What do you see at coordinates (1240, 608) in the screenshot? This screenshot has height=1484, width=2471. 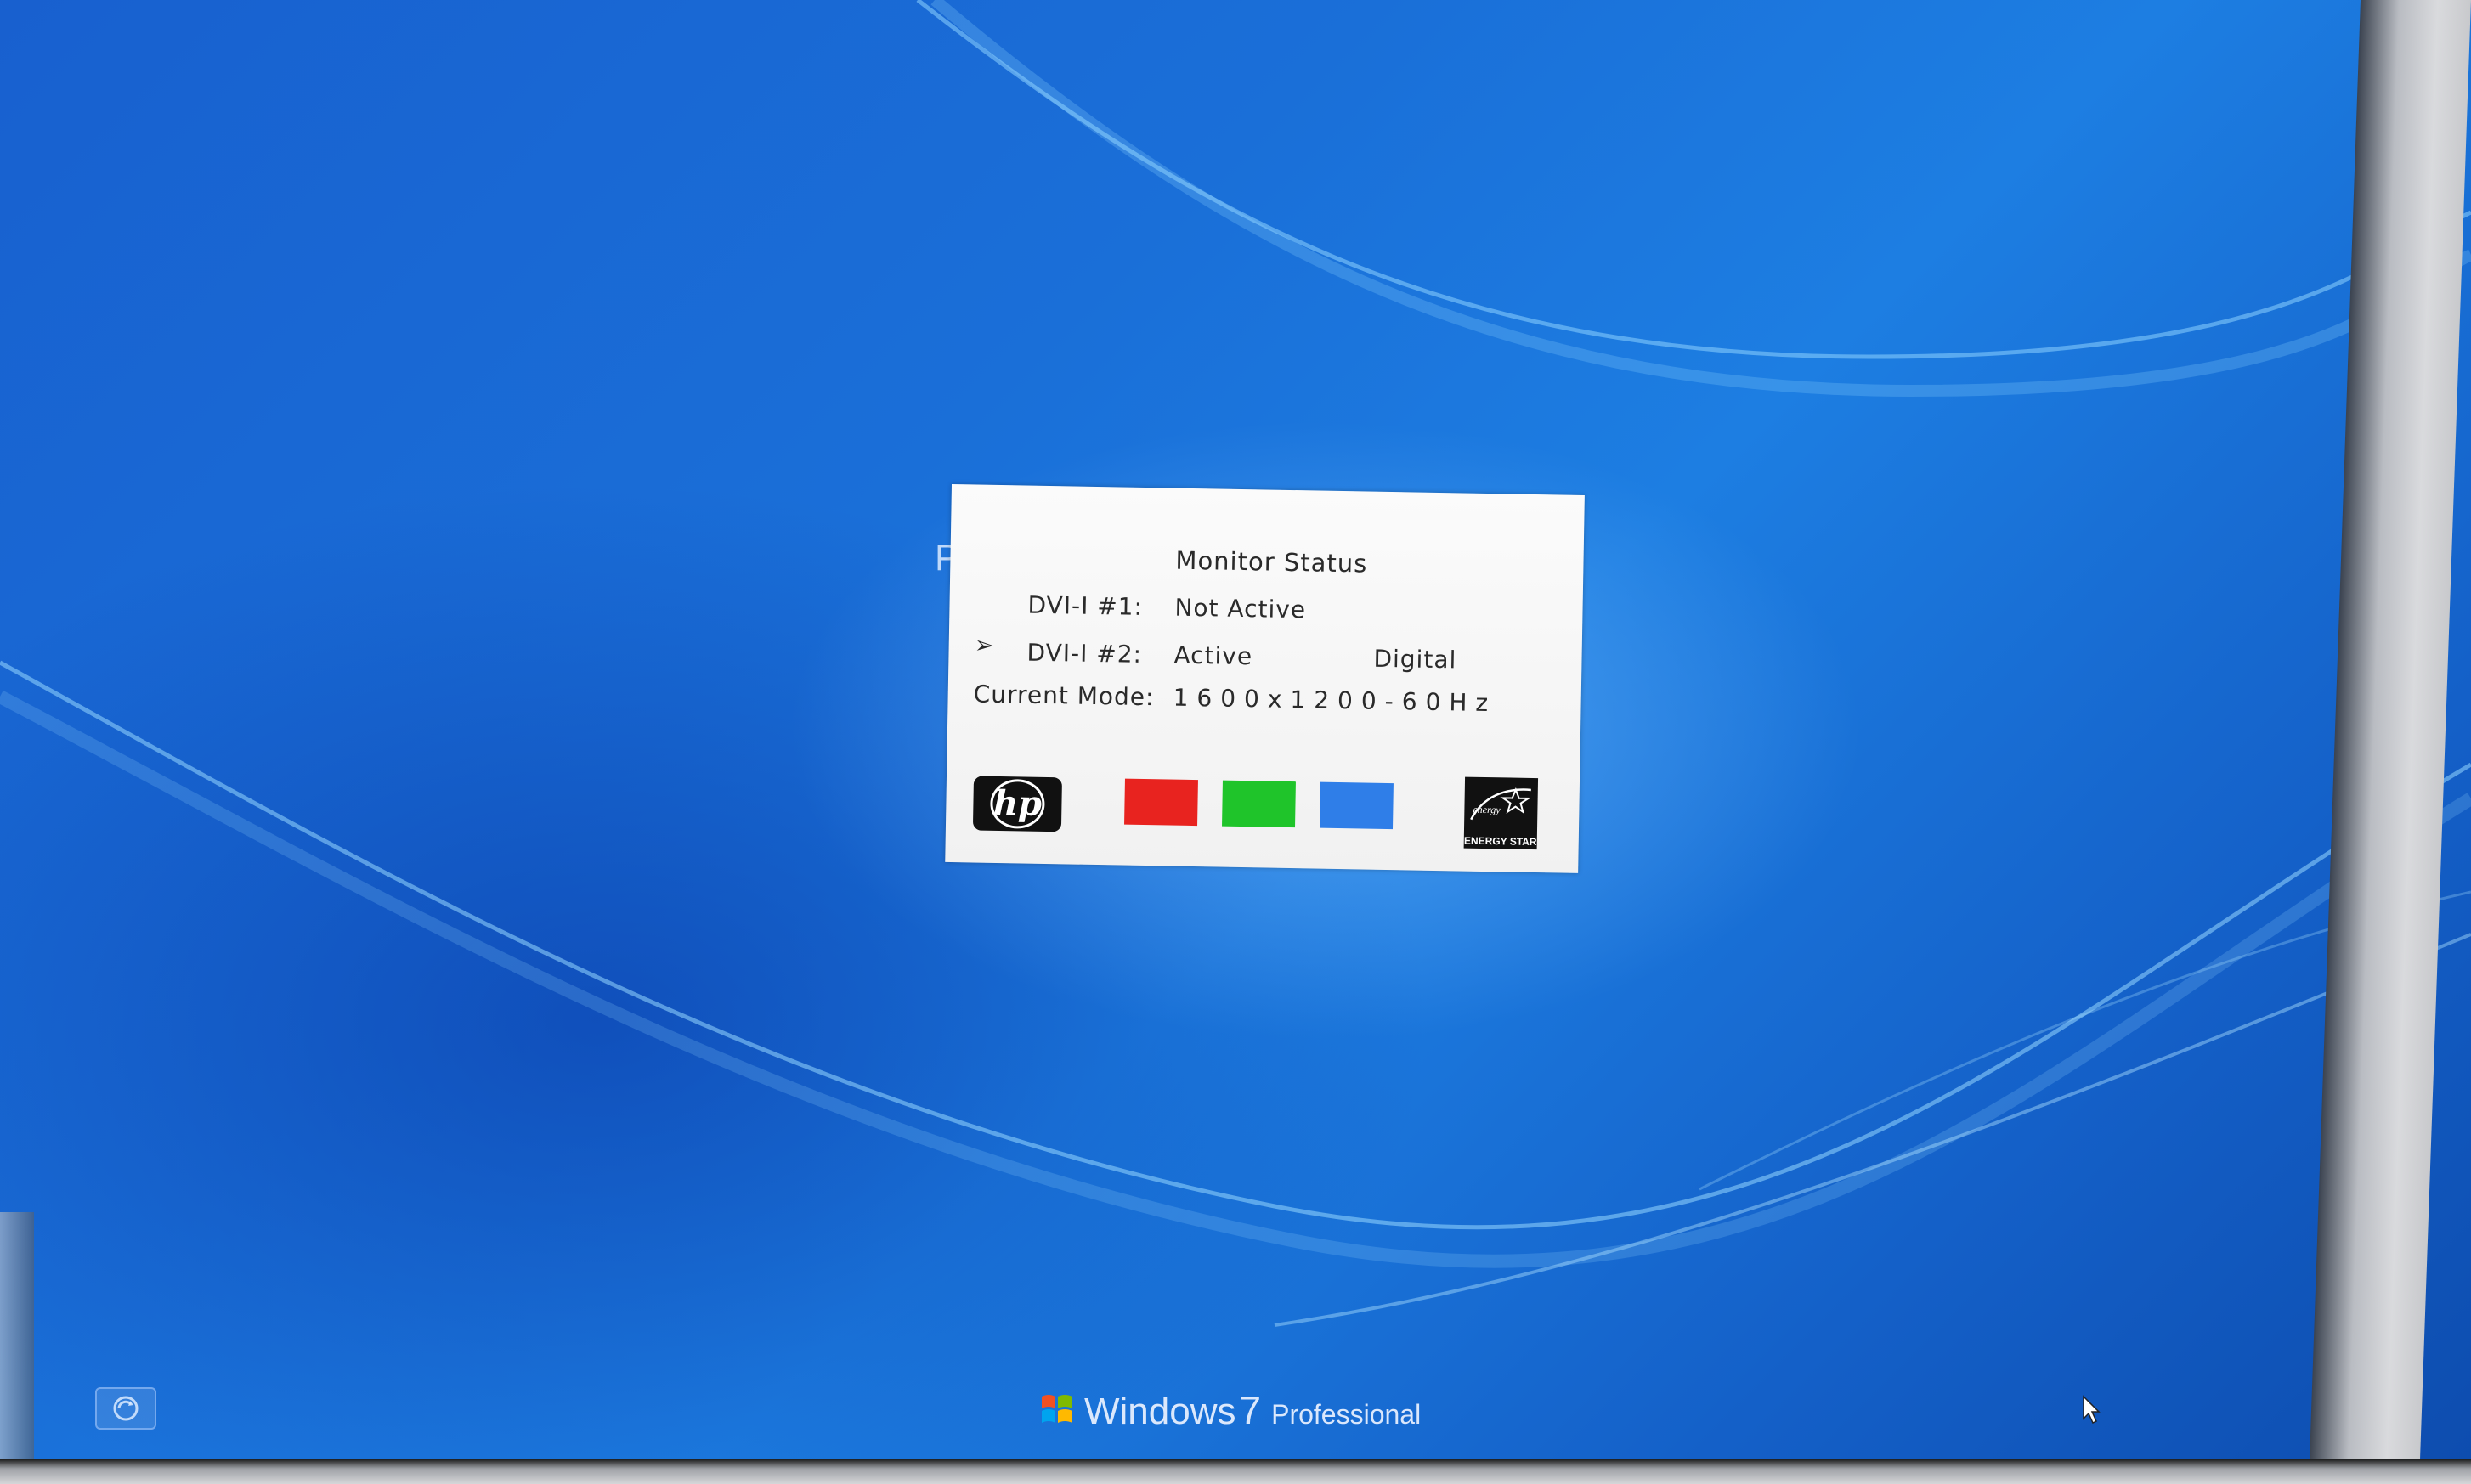 I see `osd-input-1-status: Not Active` at bounding box center [1240, 608].